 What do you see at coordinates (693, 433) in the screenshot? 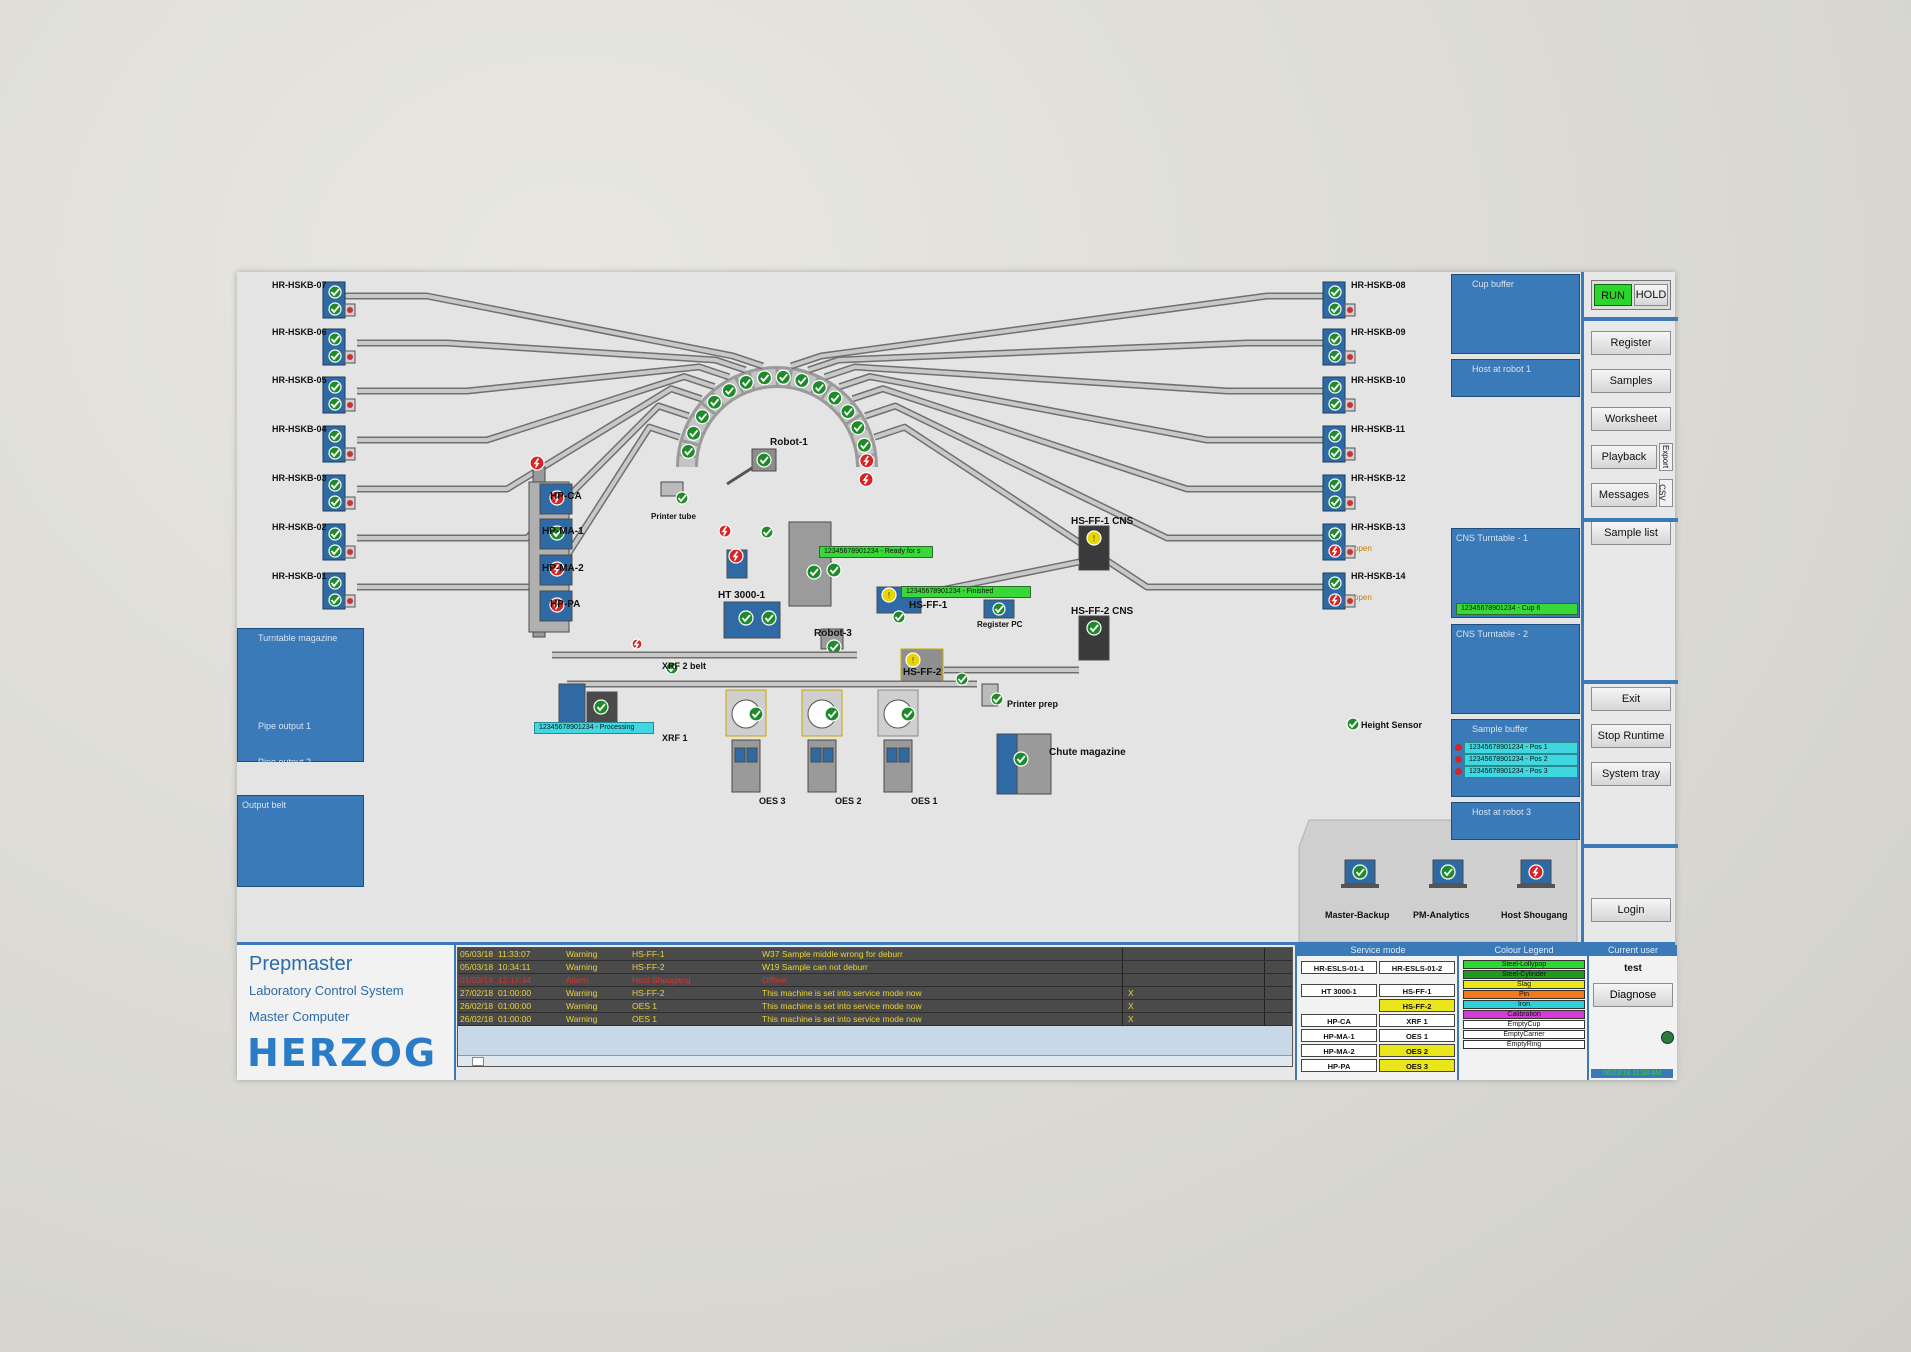
I see `ring-slot-2-status-icon` at bounding box center [693, 433].